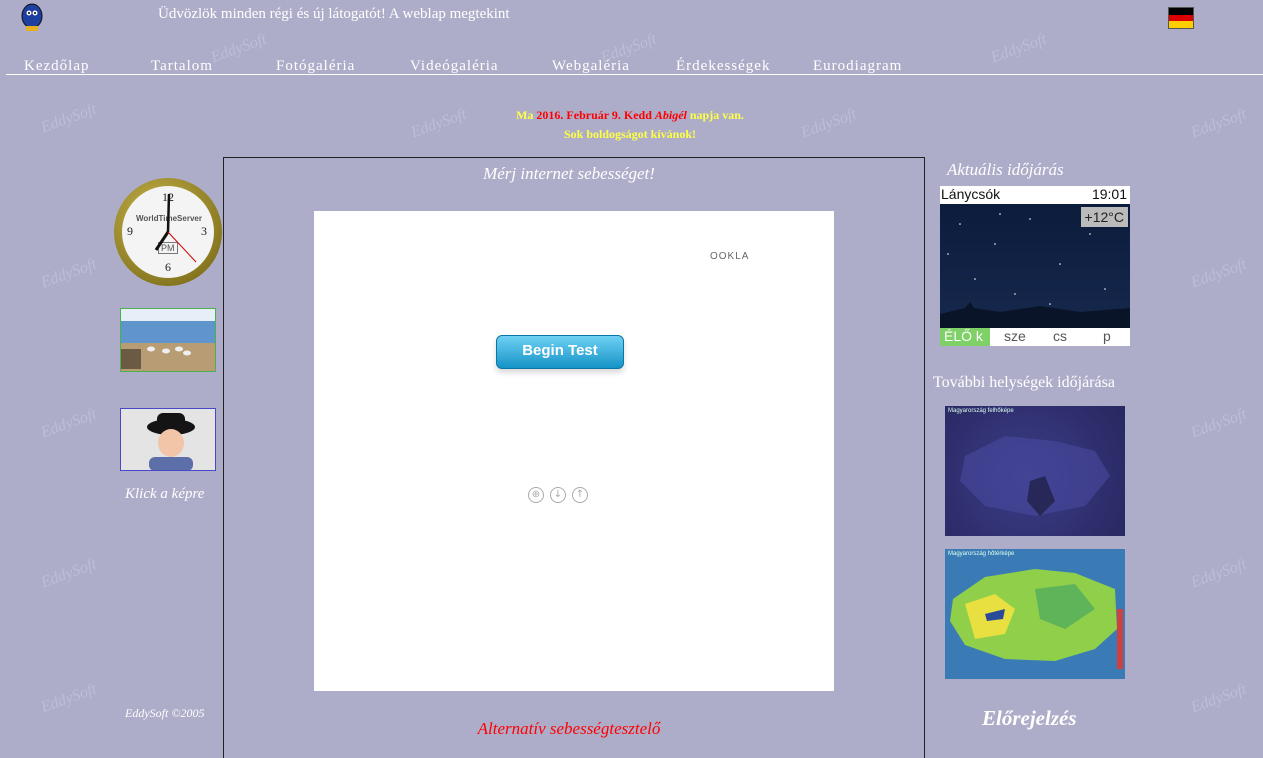 This screenshot has width=1263, height=758. What do you see at coordinates (594, 115) in the screenshot?
I see `greeting-date: 2016. Február 9. Kedd` at bounding box center [594, 115].